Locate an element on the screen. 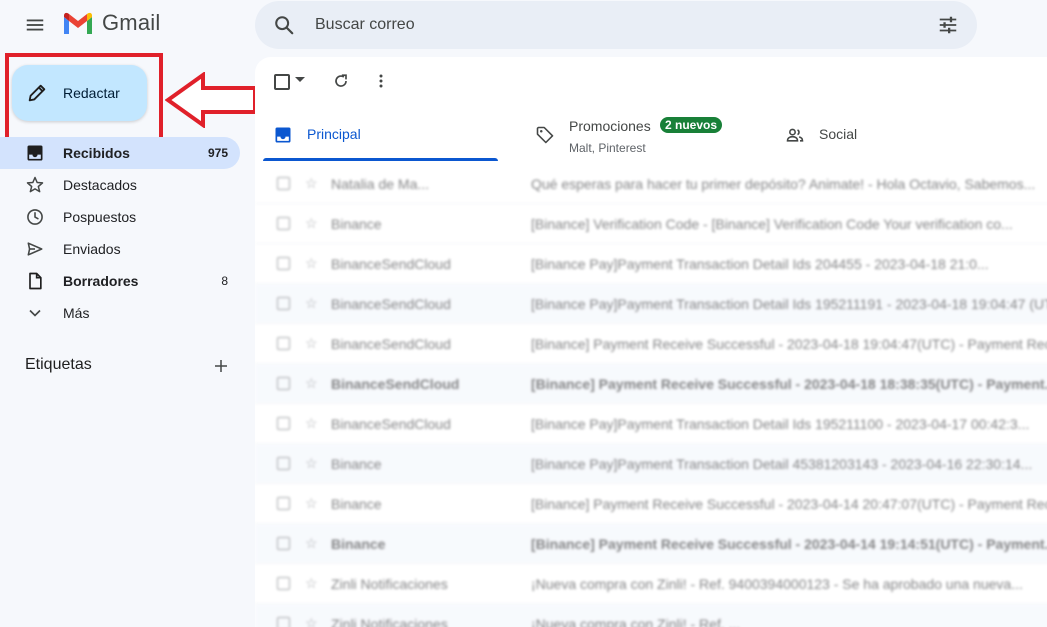  select-caret-icon is located at coordinates (300, 80).